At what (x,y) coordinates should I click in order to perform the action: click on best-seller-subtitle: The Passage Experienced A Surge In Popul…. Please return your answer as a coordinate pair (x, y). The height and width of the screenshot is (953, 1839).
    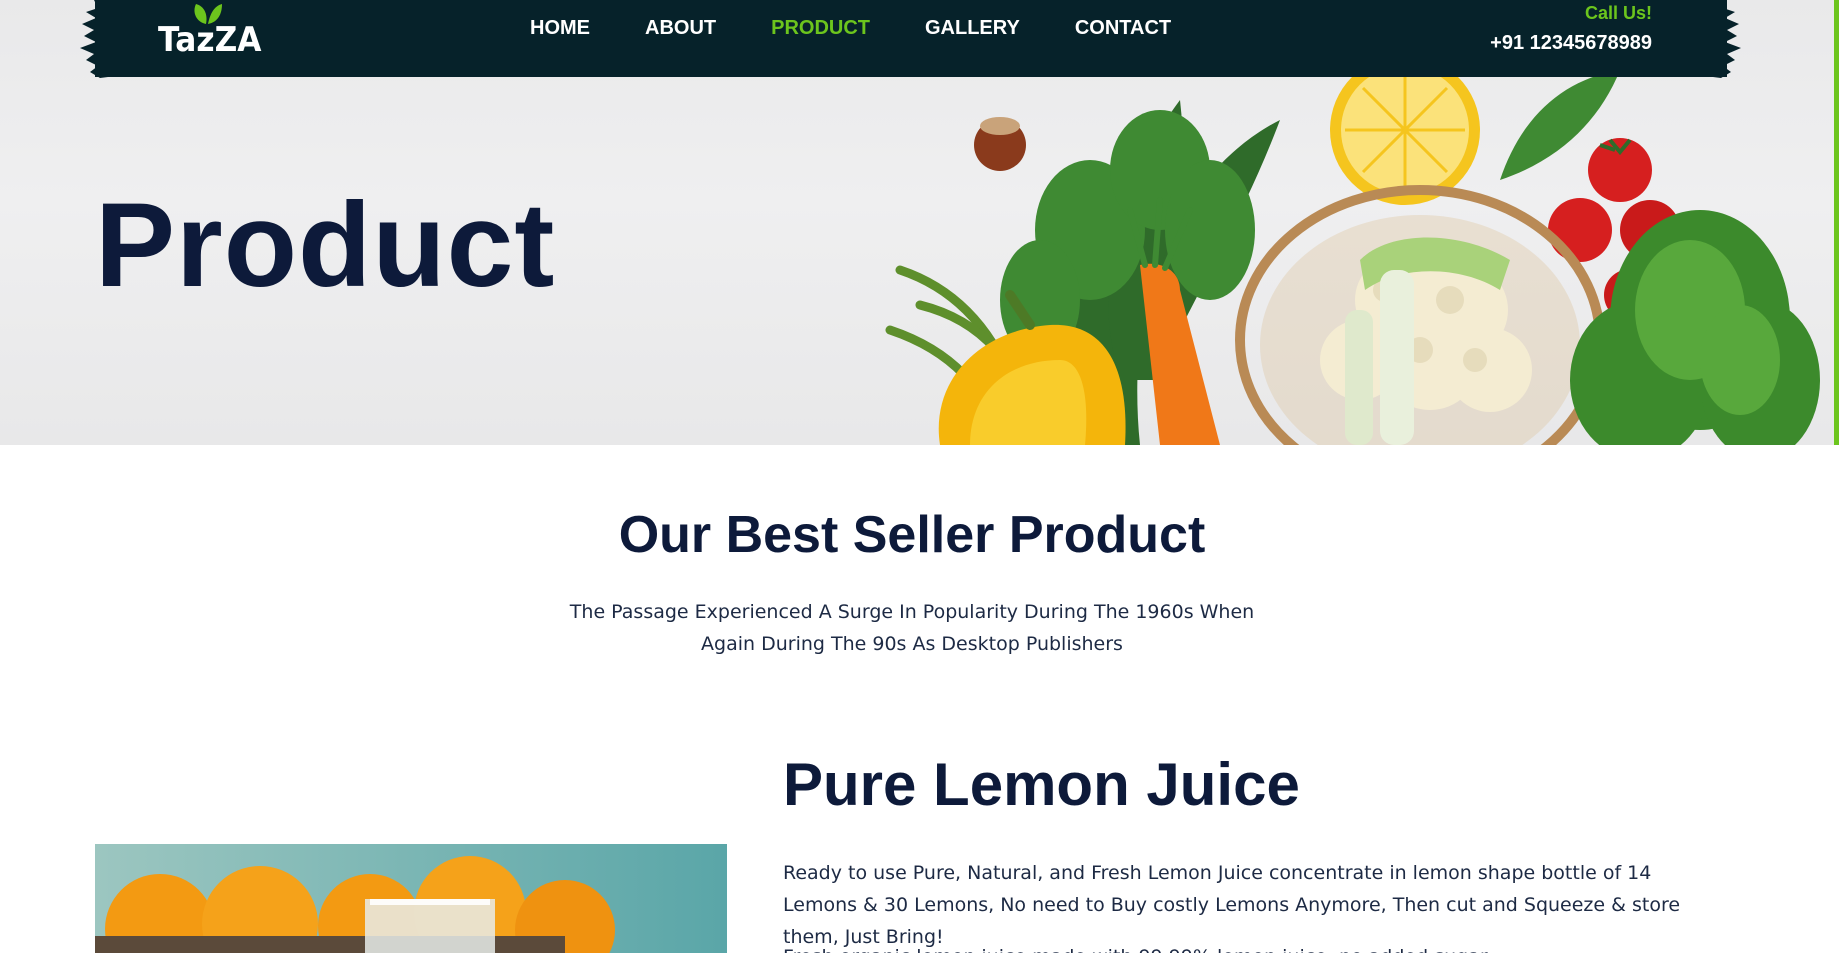
    Looking at the image, I should click on (912, 628).